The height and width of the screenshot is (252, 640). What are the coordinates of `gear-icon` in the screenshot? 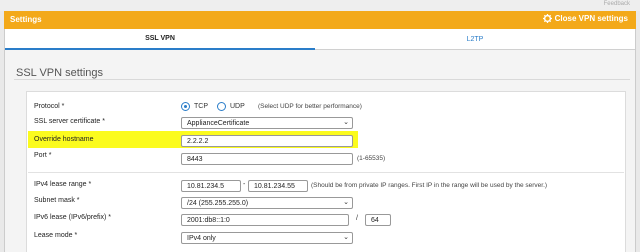 It's located at (547, 18).